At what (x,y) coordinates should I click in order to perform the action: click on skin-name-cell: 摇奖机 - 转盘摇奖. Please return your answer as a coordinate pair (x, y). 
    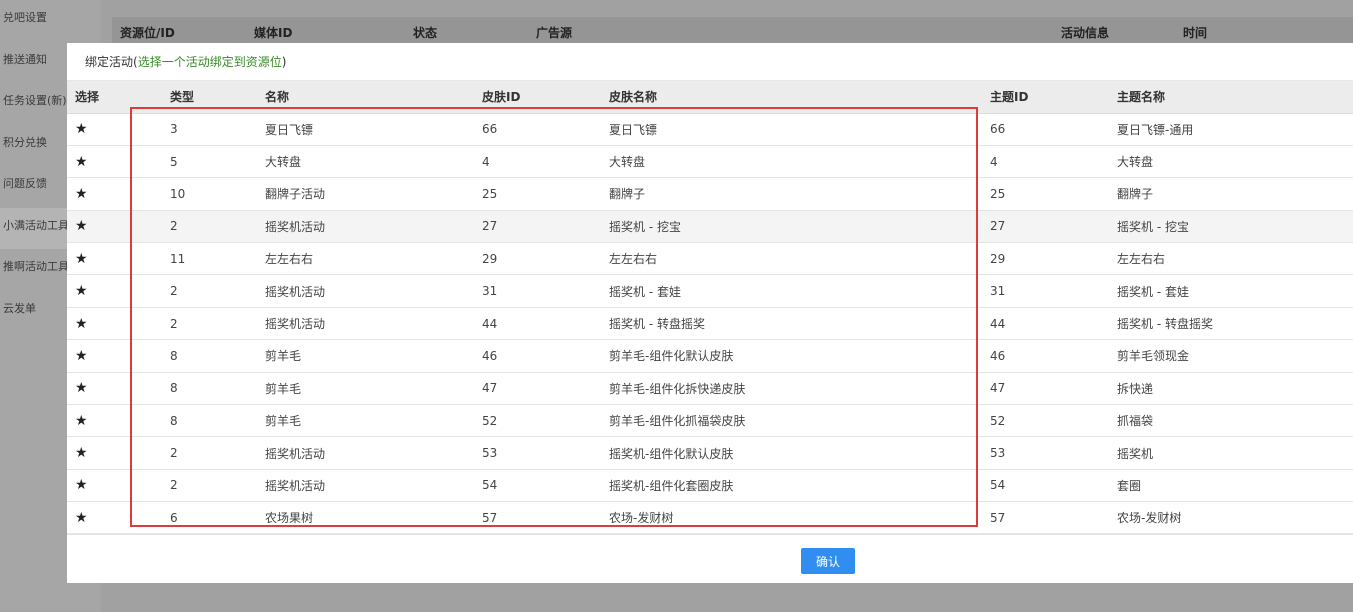
    Looking at the image, I should click on (657, 324).